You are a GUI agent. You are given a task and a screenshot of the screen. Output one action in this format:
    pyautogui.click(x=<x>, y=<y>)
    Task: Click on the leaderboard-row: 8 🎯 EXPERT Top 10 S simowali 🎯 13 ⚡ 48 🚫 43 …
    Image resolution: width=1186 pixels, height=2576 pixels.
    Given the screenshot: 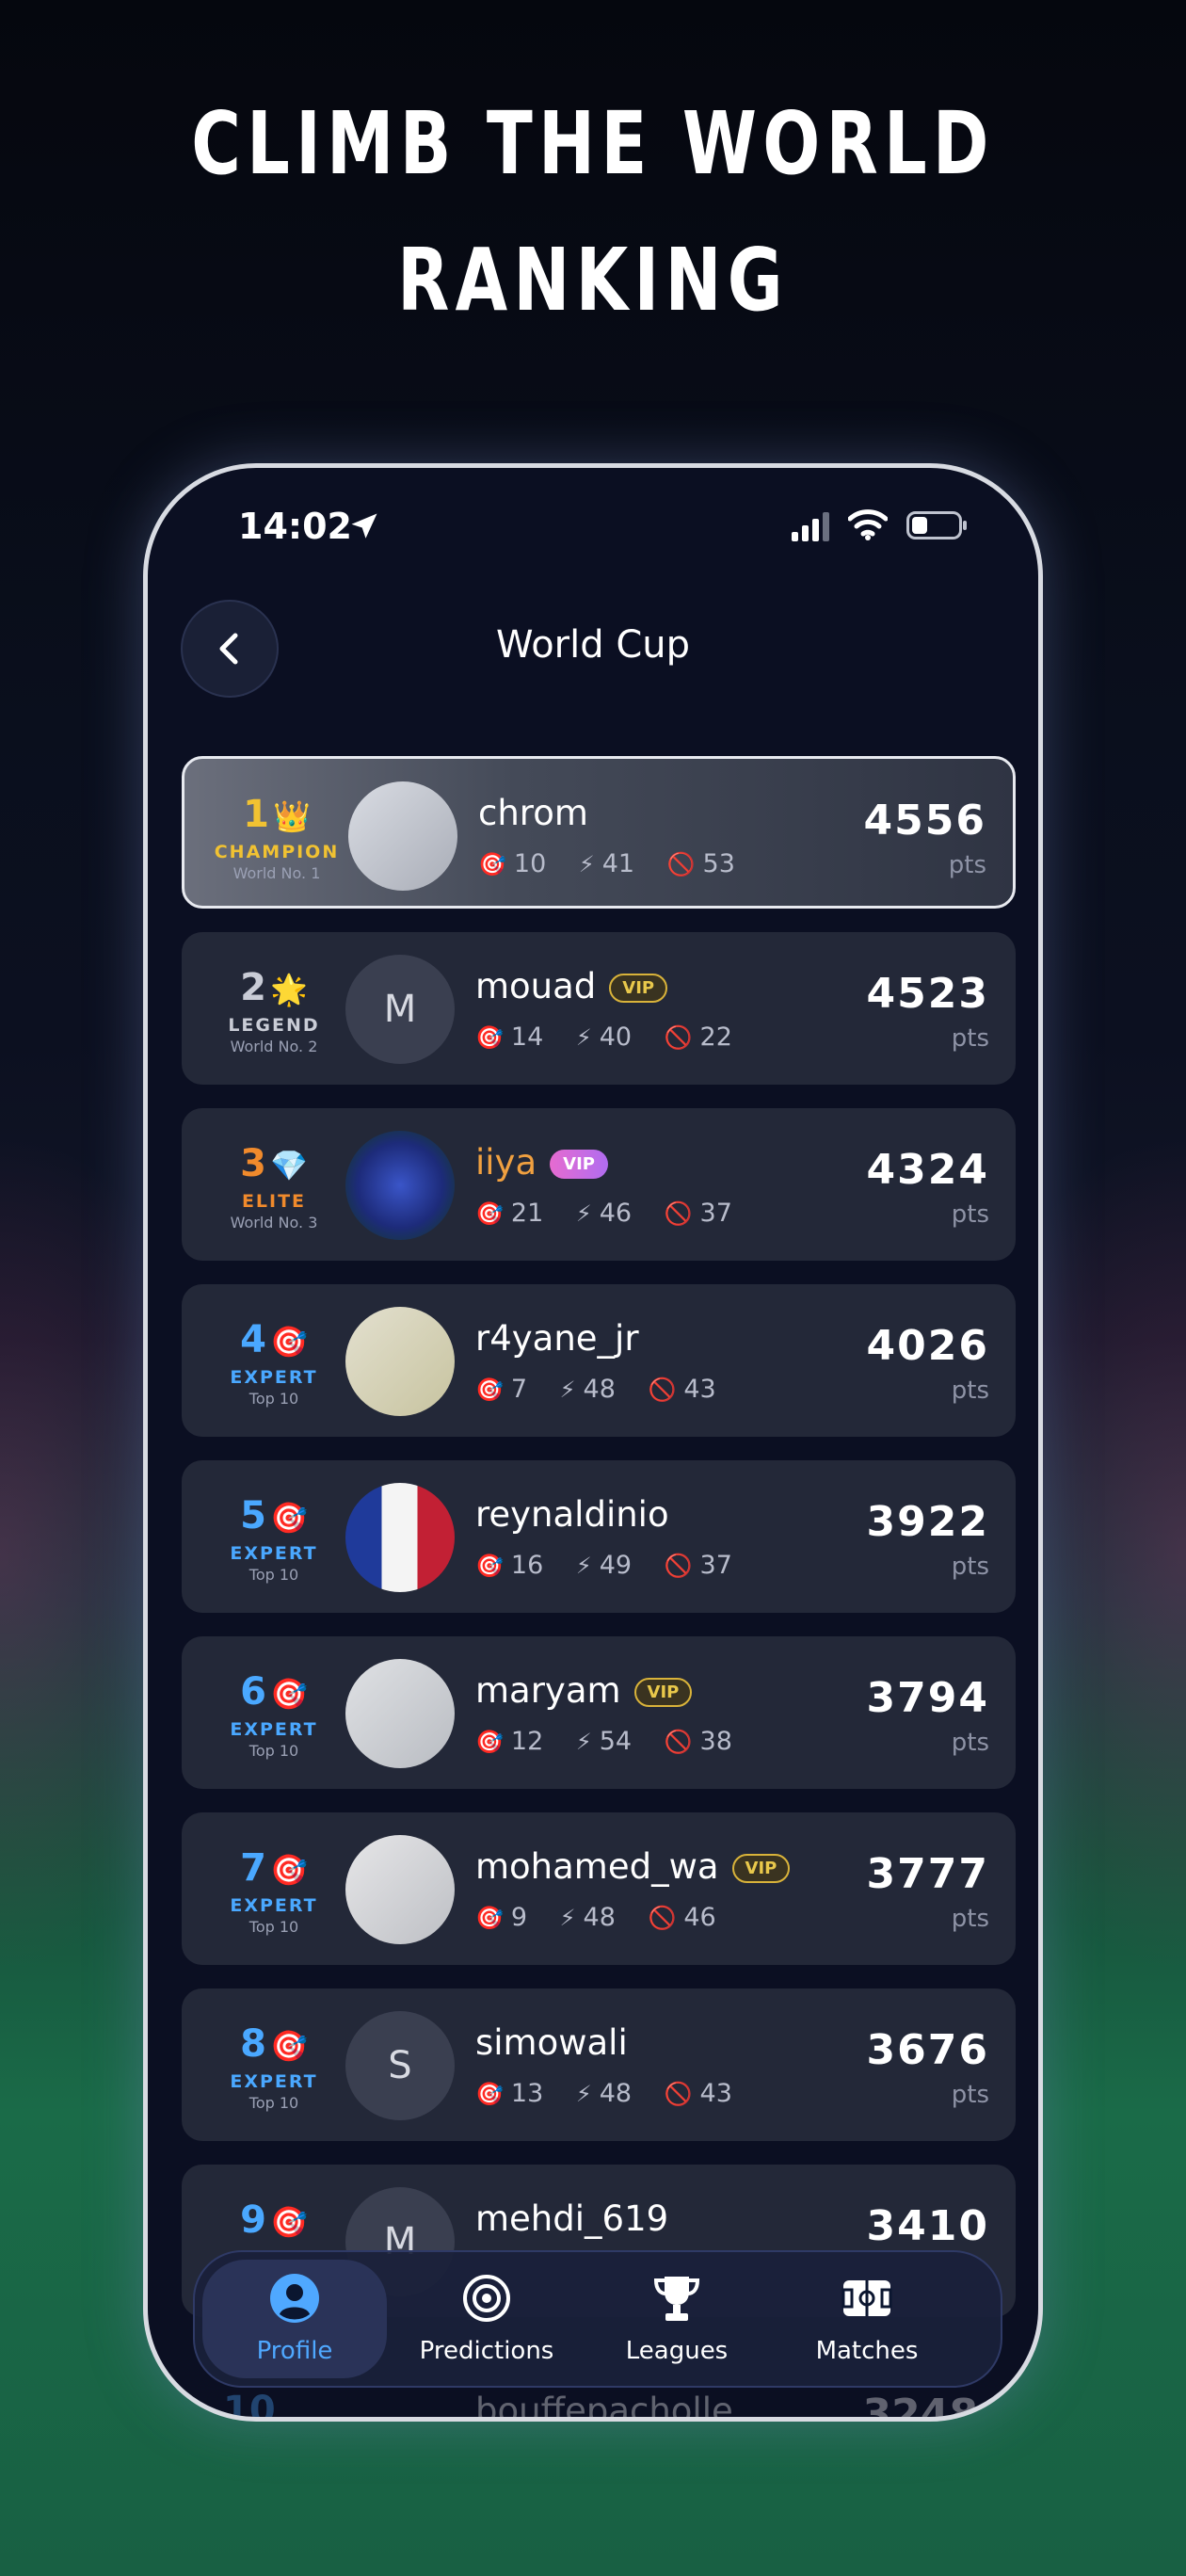 What is the action you would take?
    pyautogui.click(x=599, y=2064)
    